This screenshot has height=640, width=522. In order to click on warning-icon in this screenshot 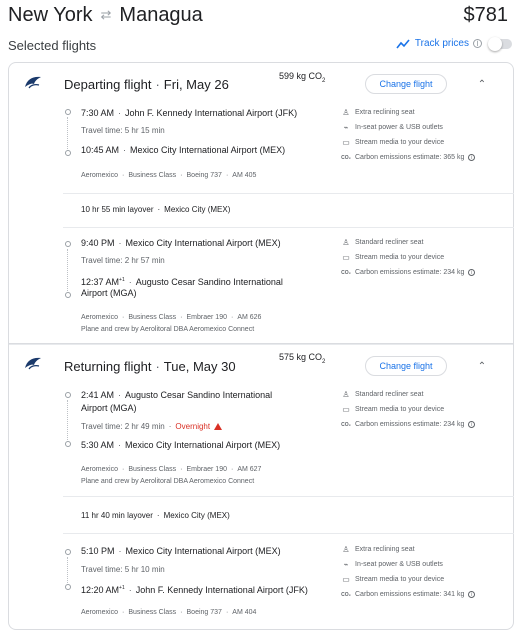, I will do `click(218, 426)`.